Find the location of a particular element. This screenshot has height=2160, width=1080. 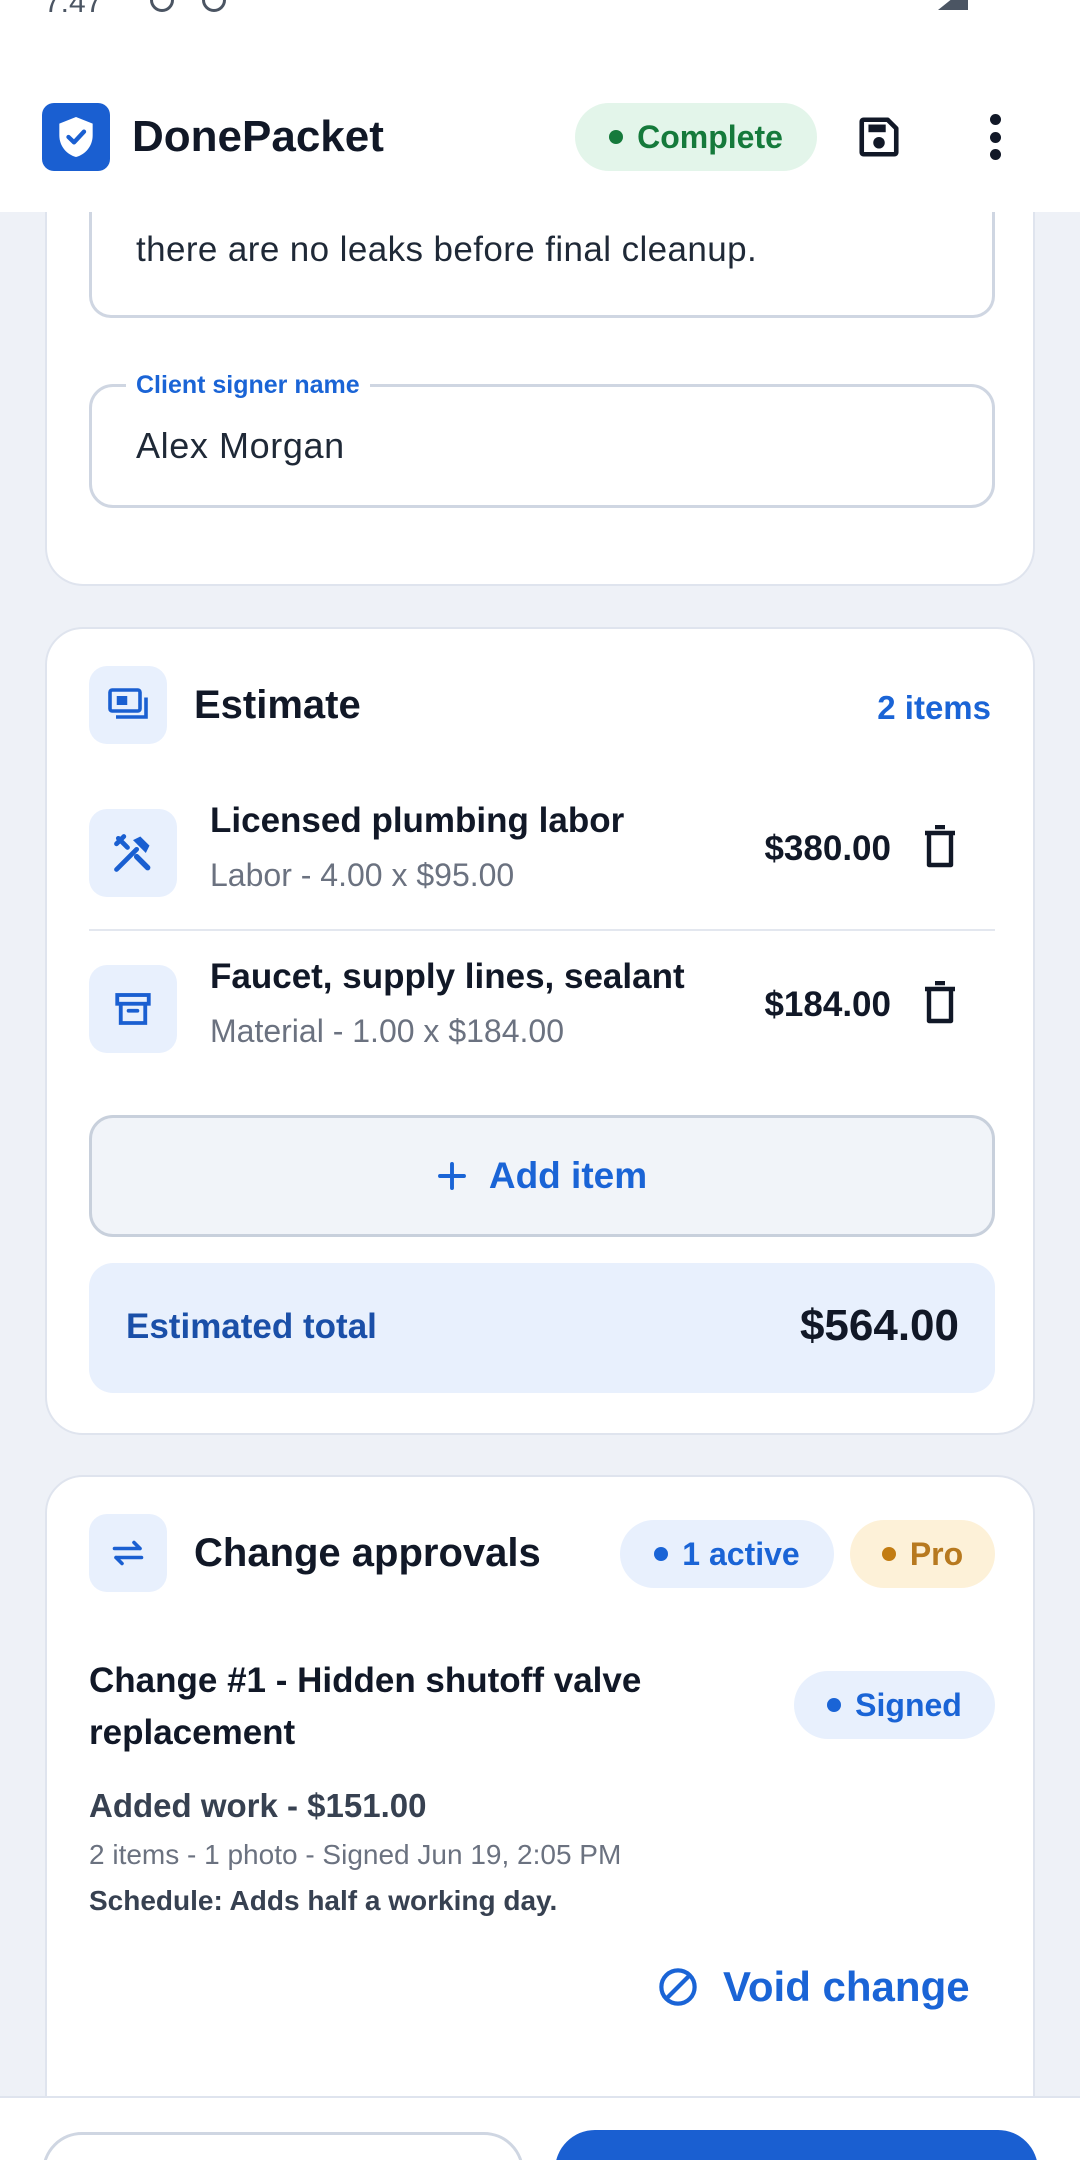

estimated-total-label: Estimated total is located at coordinates (251, 1326).